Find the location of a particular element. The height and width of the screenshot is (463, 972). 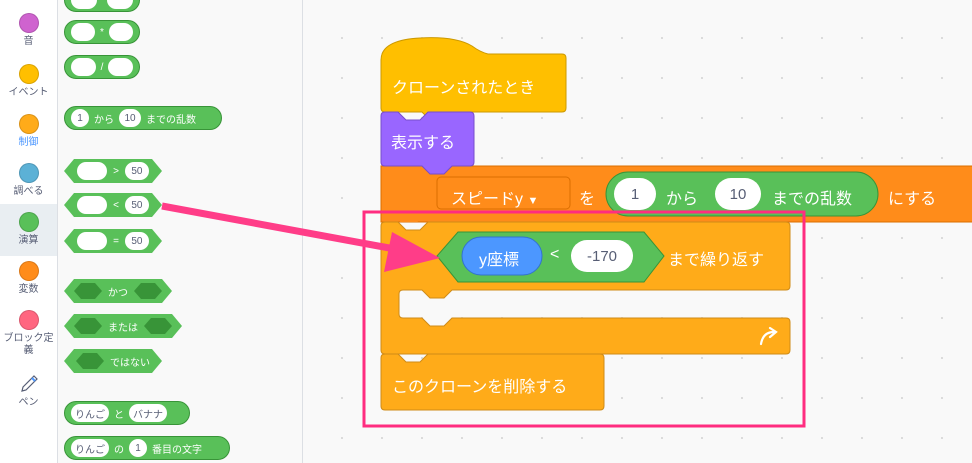

hat-block-label: クローンされたとき is located at coordinates (463, 86).